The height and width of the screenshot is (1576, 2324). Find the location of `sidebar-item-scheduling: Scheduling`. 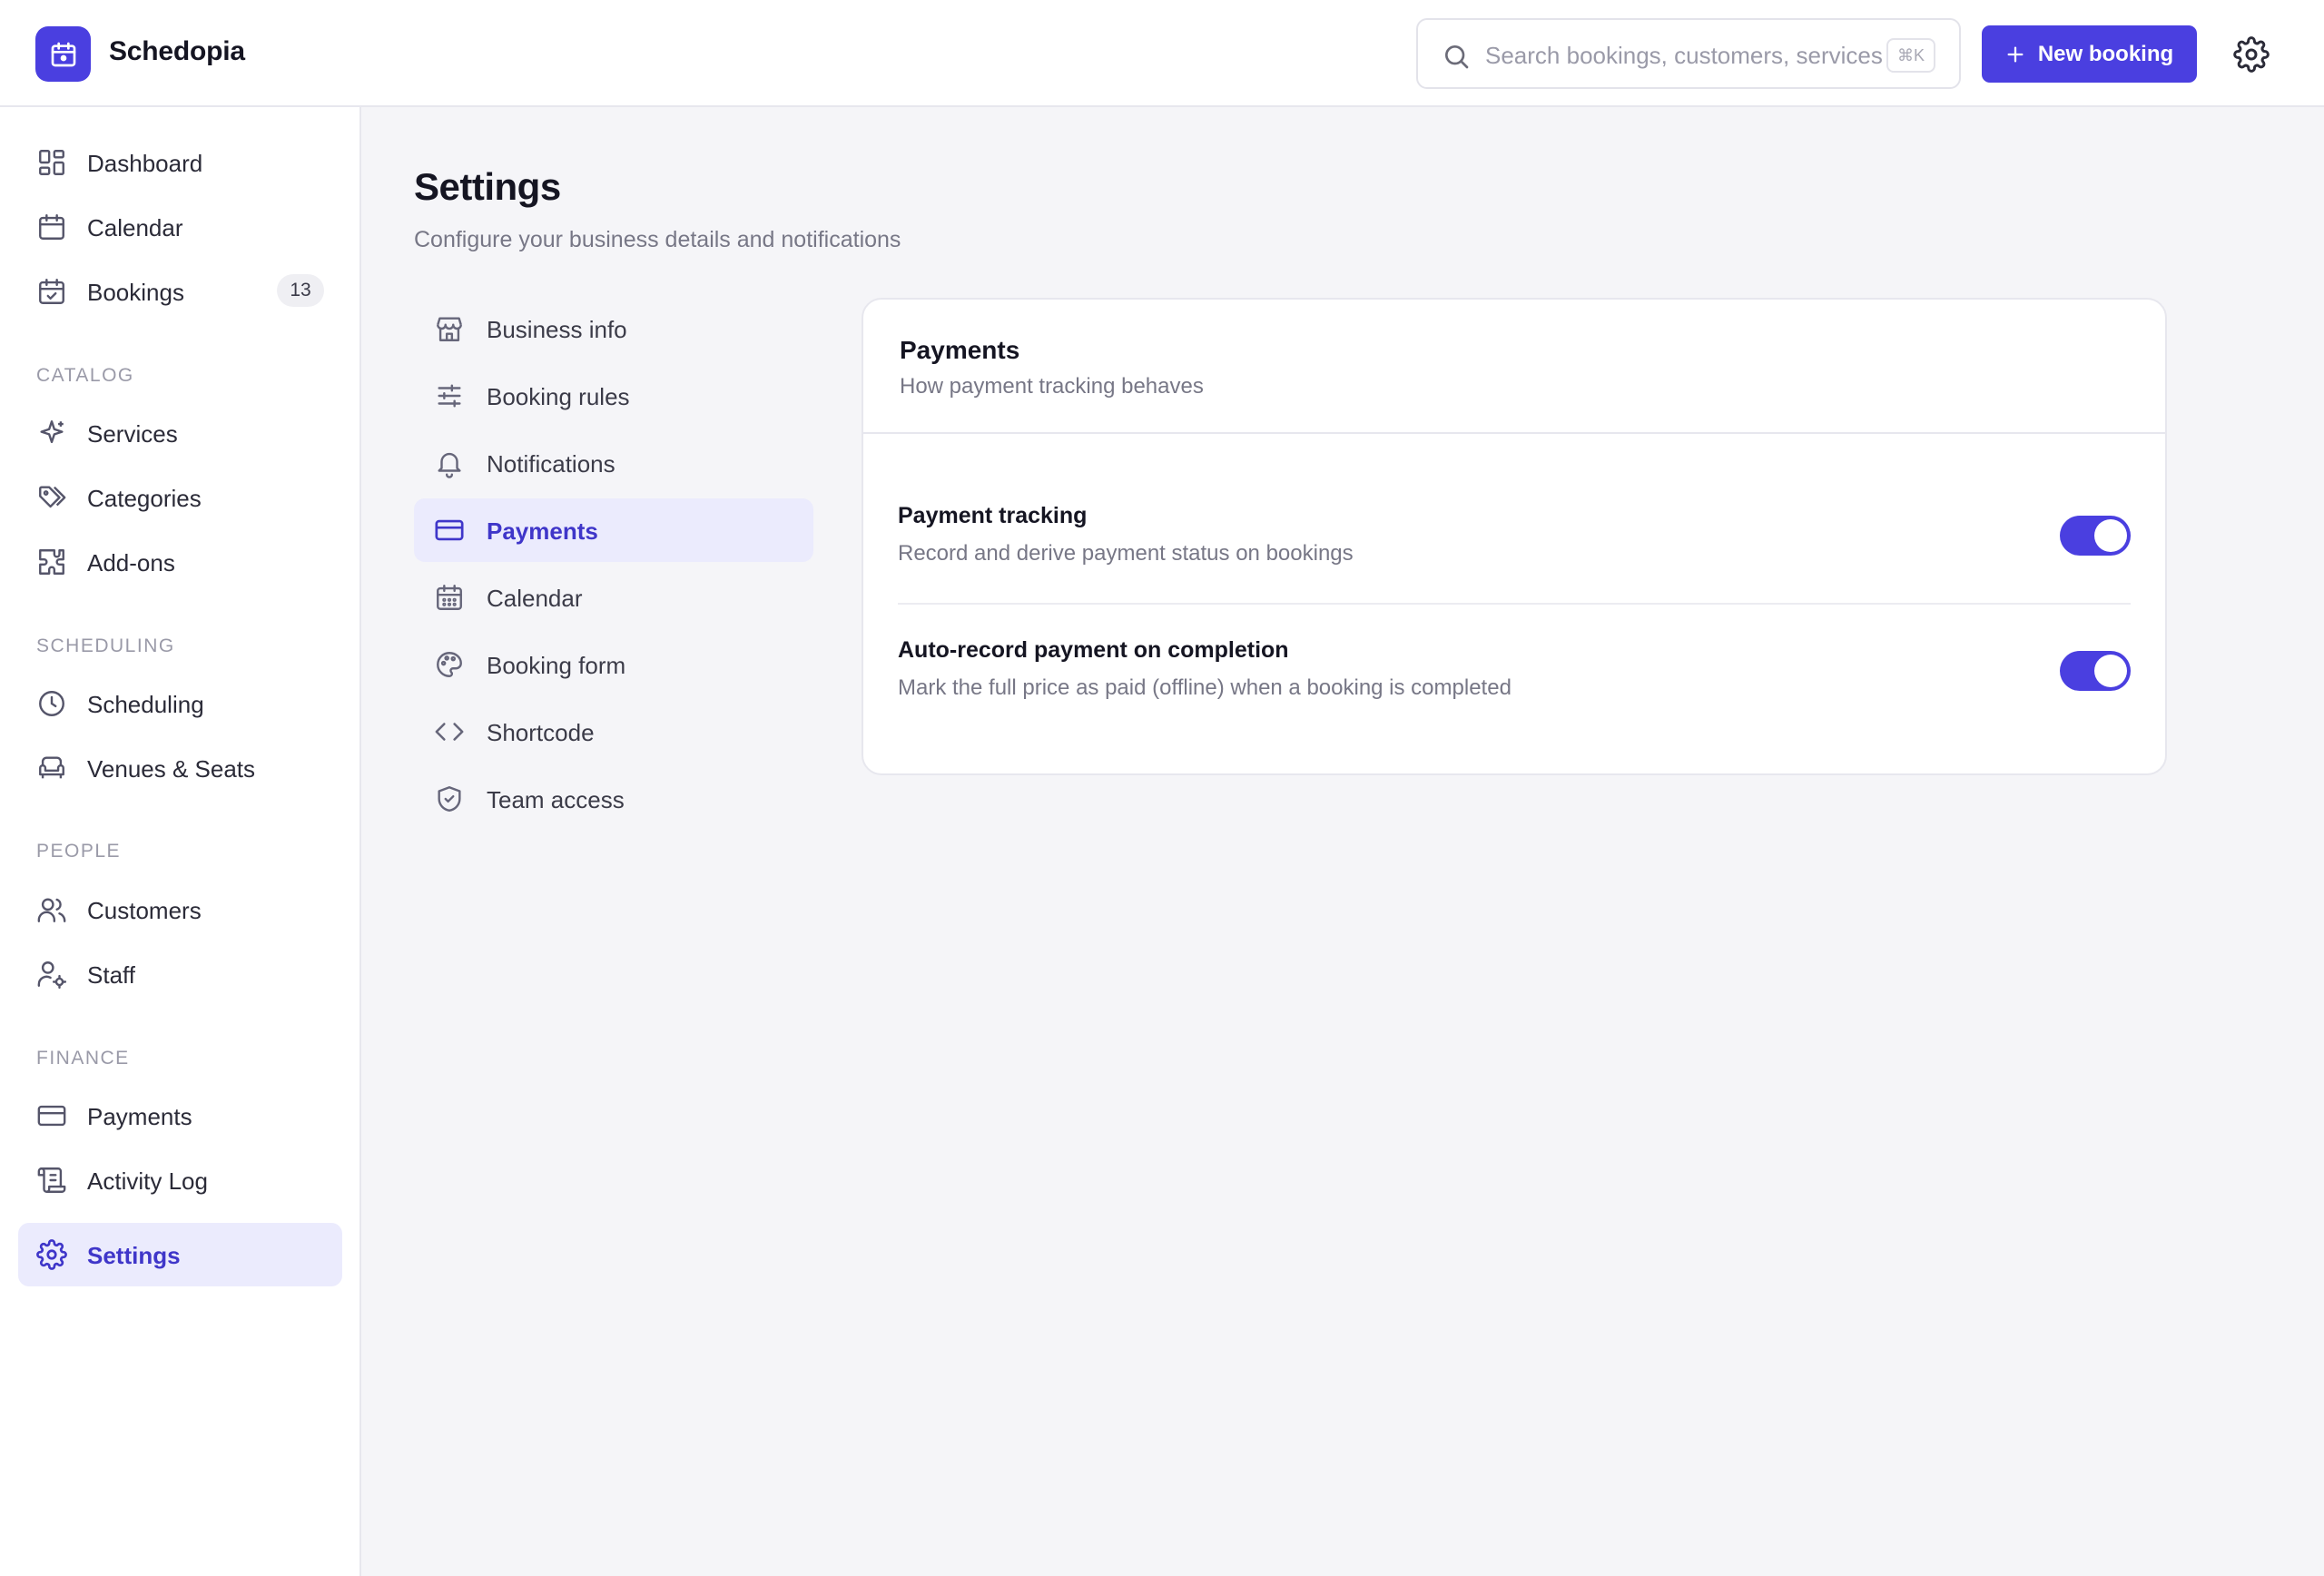

sidebar-item-scheduling: Scheduling is located at coordinates (180, 703).